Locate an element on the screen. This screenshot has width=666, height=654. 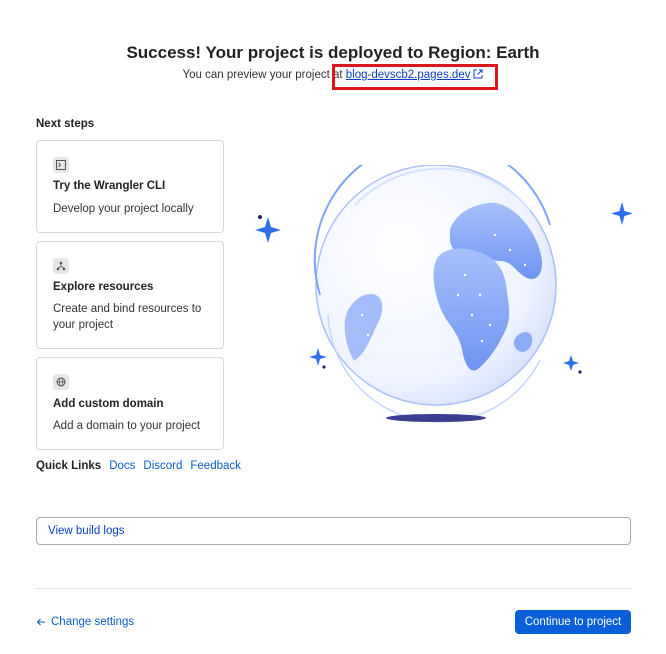
card-title: Try the Wrangler CLI is located at coordinates (109, 186).